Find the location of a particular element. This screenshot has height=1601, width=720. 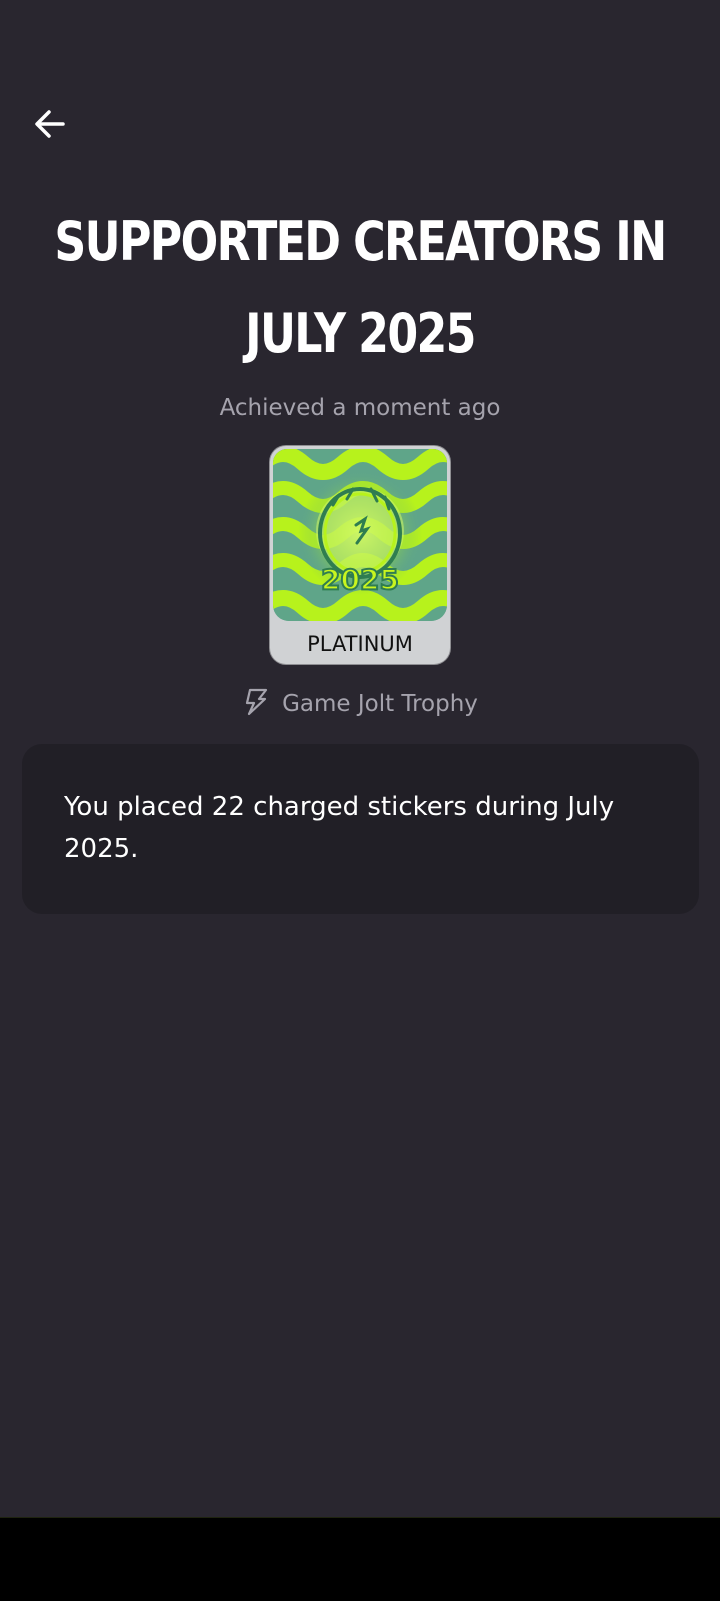

arrow-left-icon is located at coordinates (50, 126).